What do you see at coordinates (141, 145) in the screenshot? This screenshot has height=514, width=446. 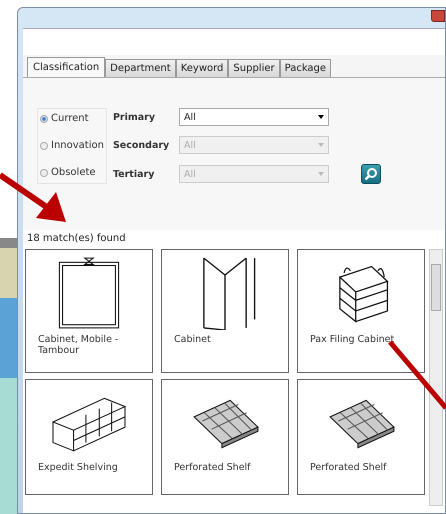 I see `filter-label: Secondary` at bounding box center [141, 145].